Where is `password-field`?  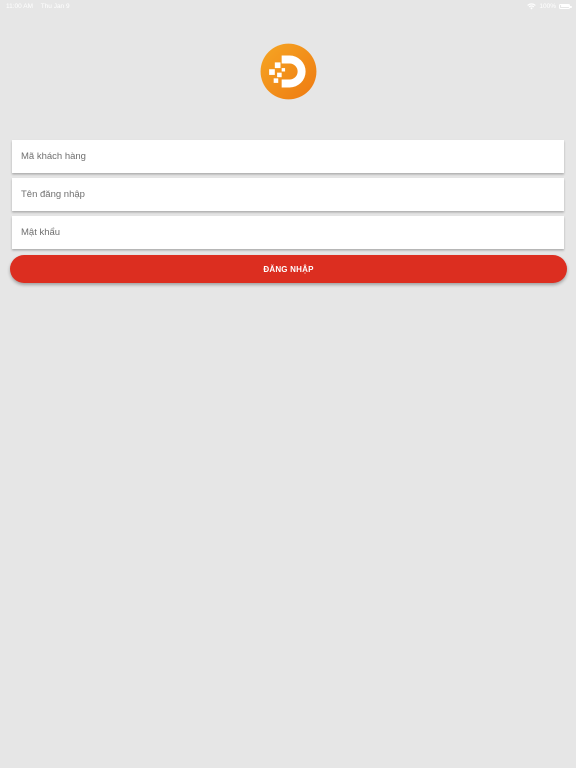
password-field is located at coordinates (288, 232).